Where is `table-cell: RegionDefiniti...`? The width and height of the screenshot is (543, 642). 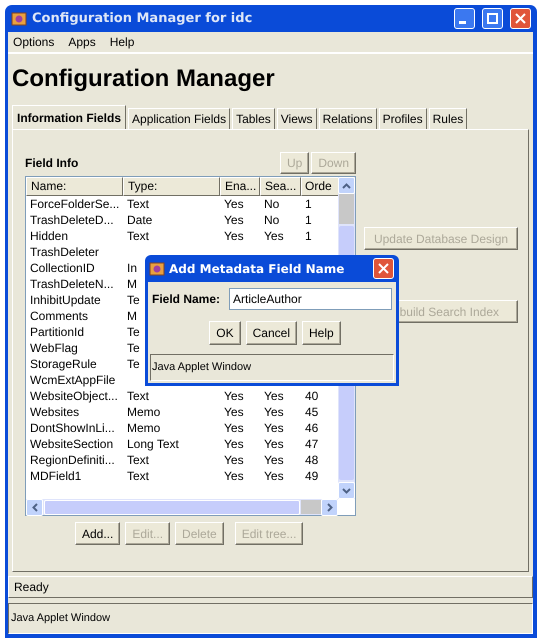
table-cell: RegionDefiniti... is located at coordinates (72, 460).